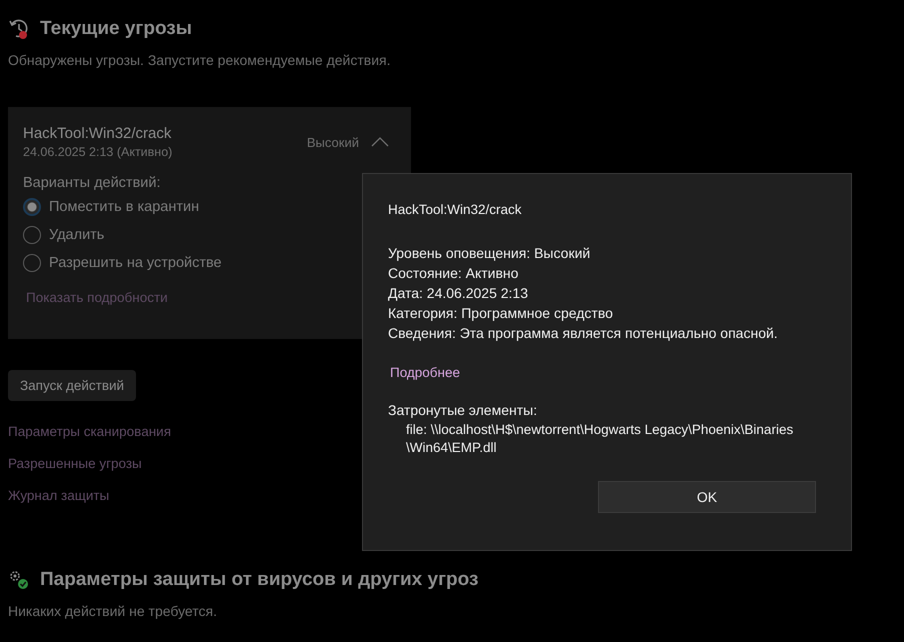 This screenshot has height=642, width=904. I want to click on start-actions-button: Запуск действий, so click(72, 385).